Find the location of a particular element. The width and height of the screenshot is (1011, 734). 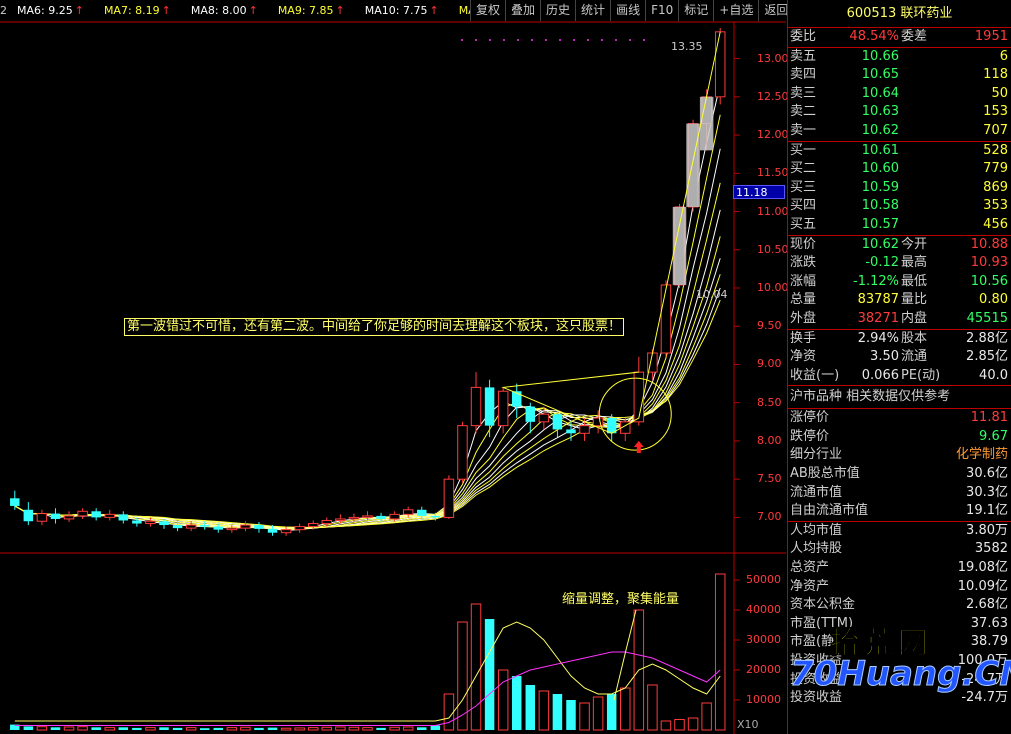

weicha-value: 1951 is located at coordinates (991, 36).